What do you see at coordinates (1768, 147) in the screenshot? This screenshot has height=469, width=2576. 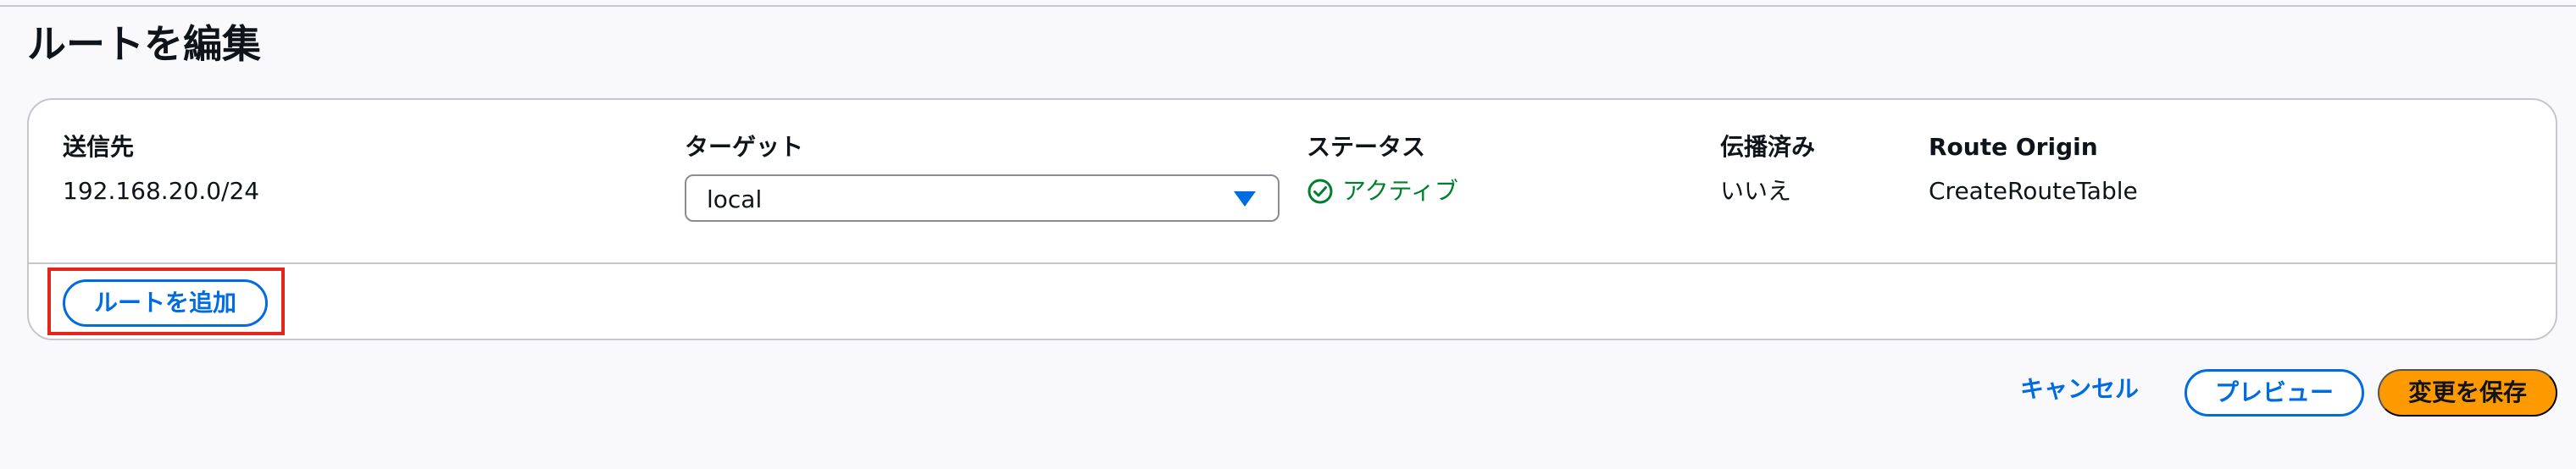 I see `column-header-propagated: 伝播済み` at bounding box center [1768, 147].